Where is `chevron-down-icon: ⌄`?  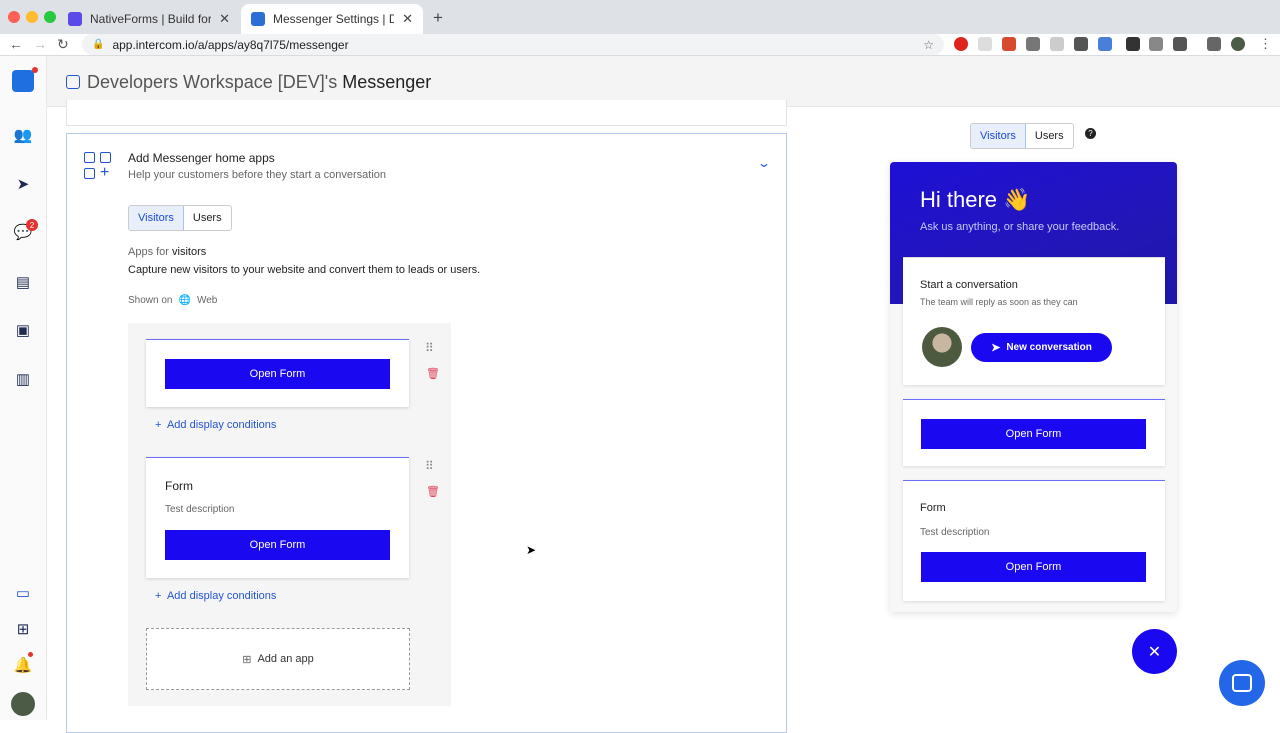
chevron-down-icon: ⌄ is located at coordinates (764, 163).